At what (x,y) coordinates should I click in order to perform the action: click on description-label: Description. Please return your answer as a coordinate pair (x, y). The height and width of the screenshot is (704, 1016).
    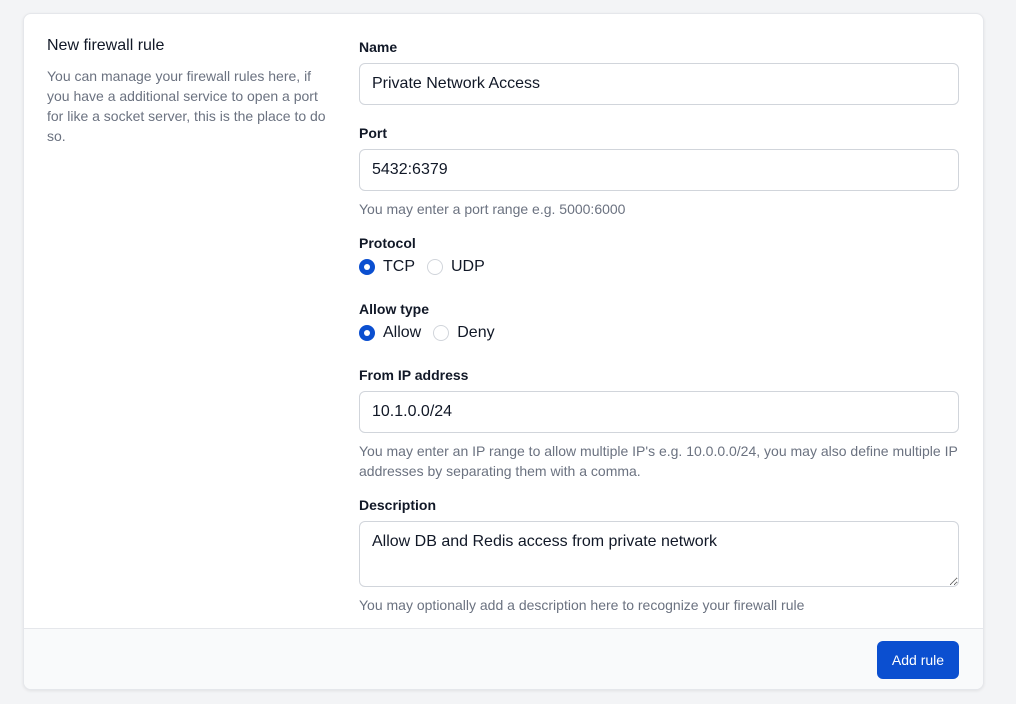
    Looking at the image, I should click on (398, 505).